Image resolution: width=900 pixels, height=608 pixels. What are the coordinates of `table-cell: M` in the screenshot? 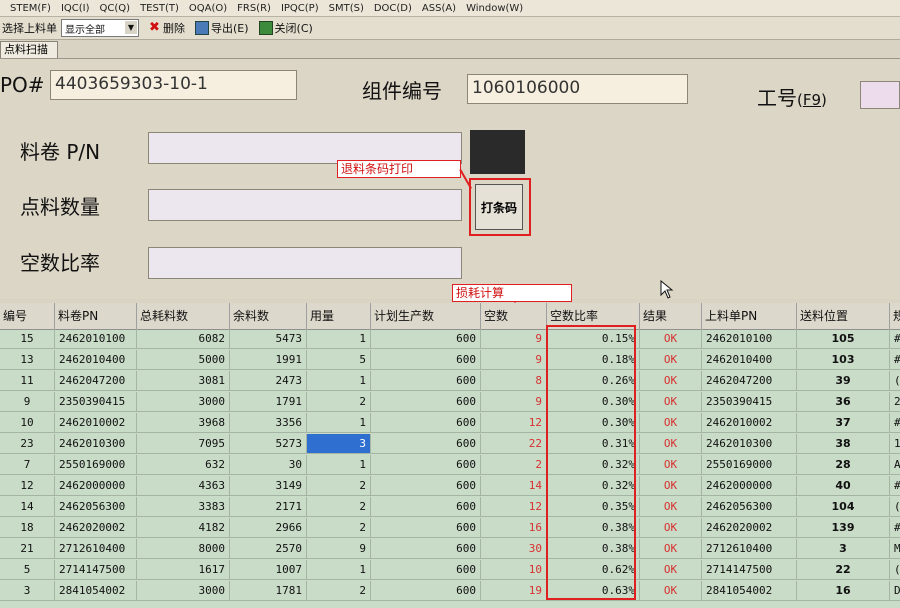 It's located at (895, 549).